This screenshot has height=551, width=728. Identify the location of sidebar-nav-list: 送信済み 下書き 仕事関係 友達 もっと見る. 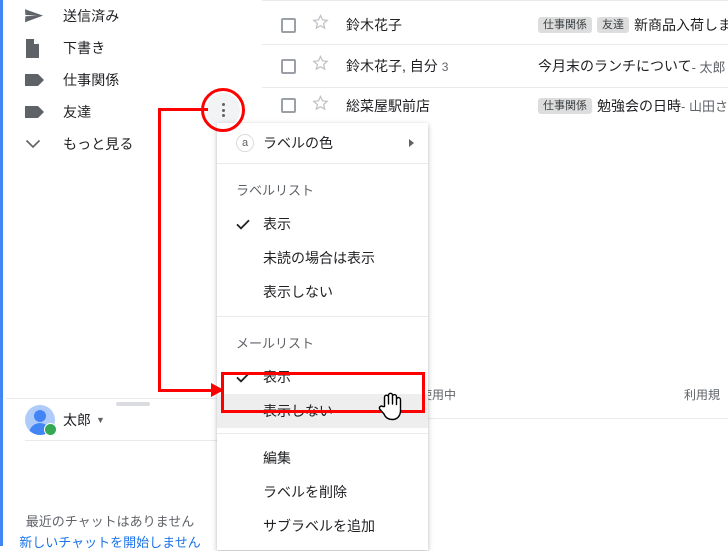
(110, 80).